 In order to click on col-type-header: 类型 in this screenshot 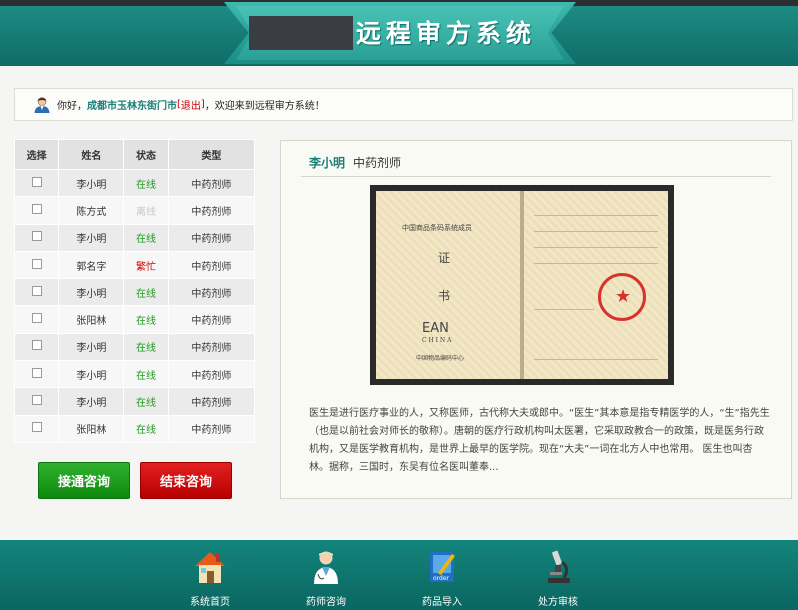, I will do `click(211, 154)`.